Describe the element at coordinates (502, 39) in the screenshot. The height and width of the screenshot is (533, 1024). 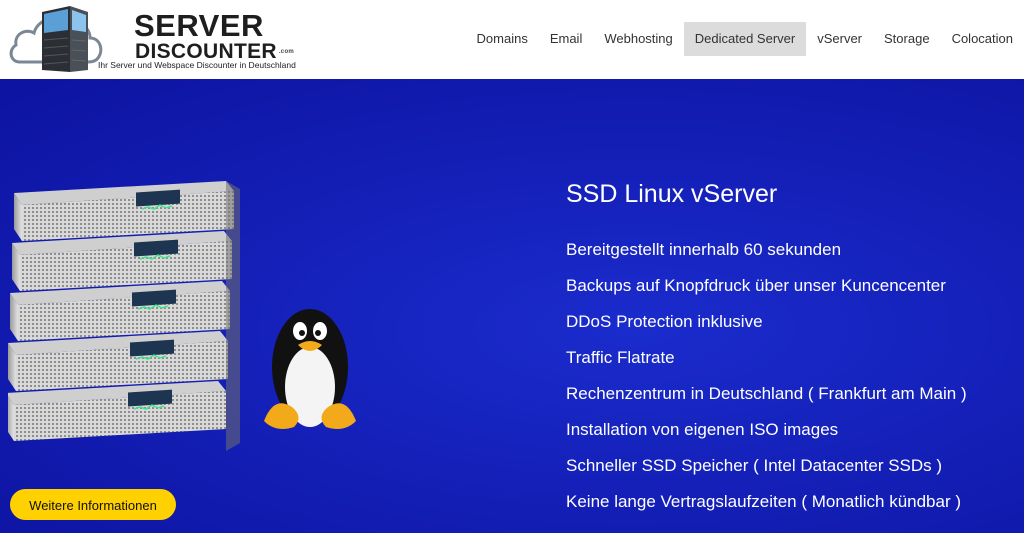
I see `nav-item-domains: Domains` at that location.